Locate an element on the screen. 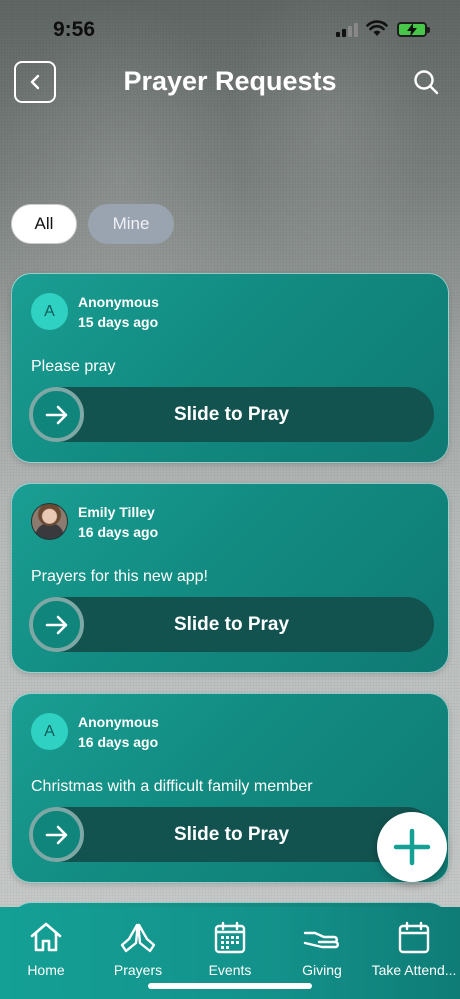 The image size is (460, 999). wifi-icon is located at coordinates (377, 28).